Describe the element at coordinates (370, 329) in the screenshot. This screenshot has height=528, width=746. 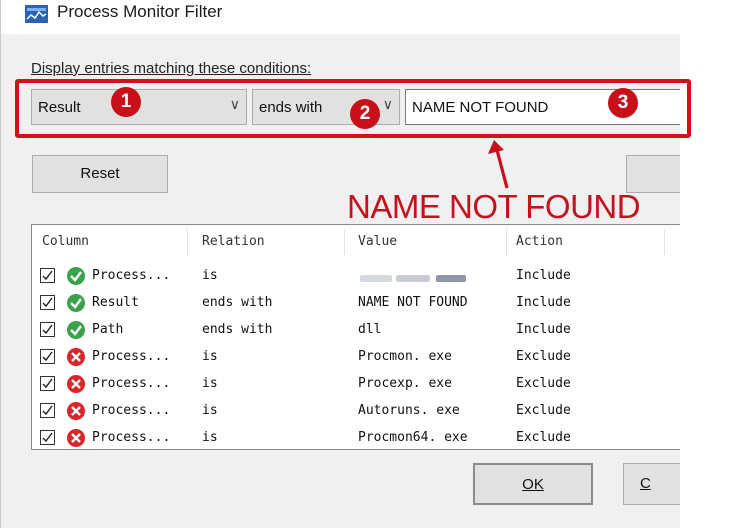
I see `row-value: dll` at that location.